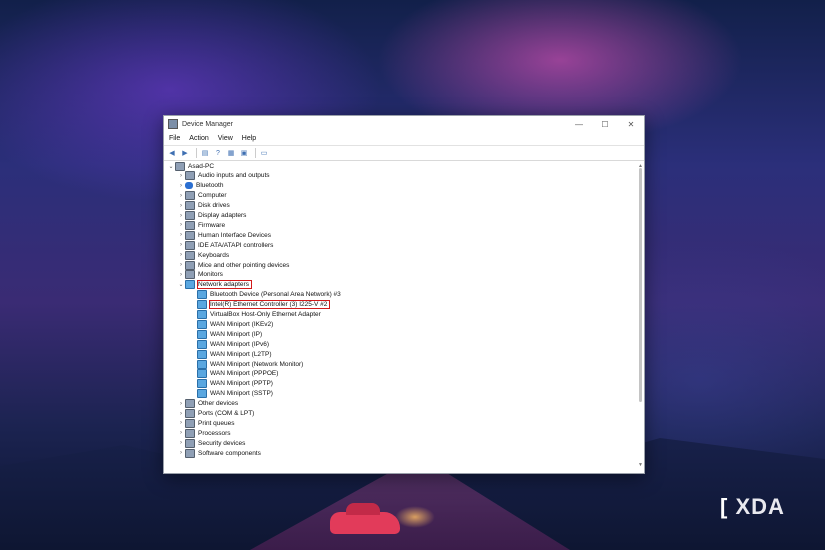 The height and width of the screenshot is (550, 825). What do you see at coordinates (259, 315) in the screenshot?
I see `network-adapter-item: VirtualBox Host-Only Ethernet Adapter` at bounding box center [259, 315].